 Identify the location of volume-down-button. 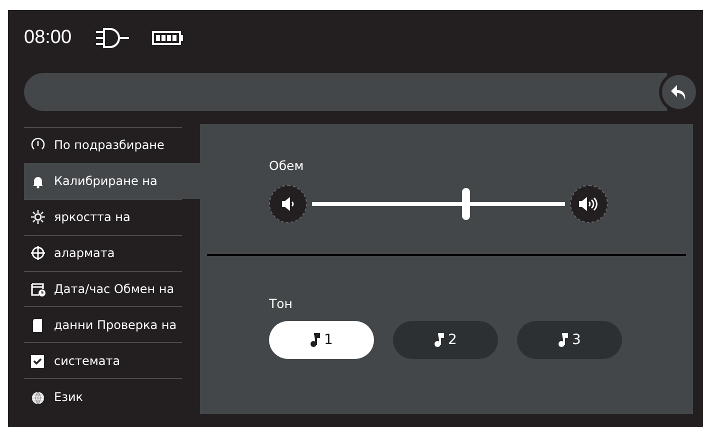
(288, 204).